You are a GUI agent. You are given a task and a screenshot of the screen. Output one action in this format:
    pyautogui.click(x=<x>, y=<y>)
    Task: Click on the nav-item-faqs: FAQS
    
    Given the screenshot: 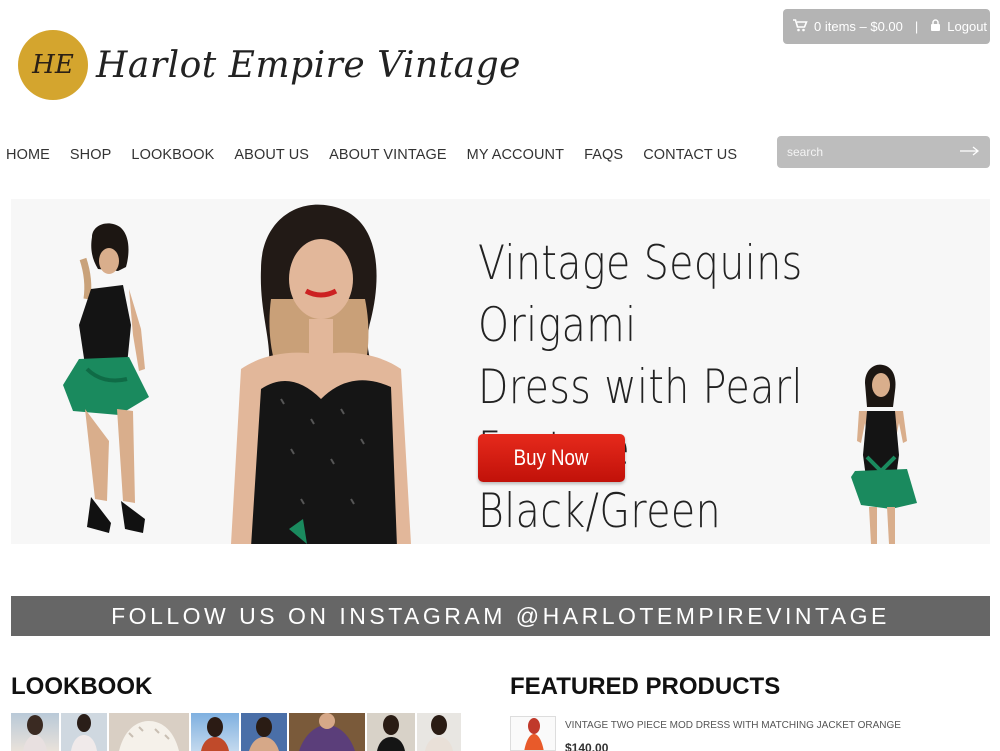 What is the action you would take?
    pyautogui.click(x=603, y=155)
    